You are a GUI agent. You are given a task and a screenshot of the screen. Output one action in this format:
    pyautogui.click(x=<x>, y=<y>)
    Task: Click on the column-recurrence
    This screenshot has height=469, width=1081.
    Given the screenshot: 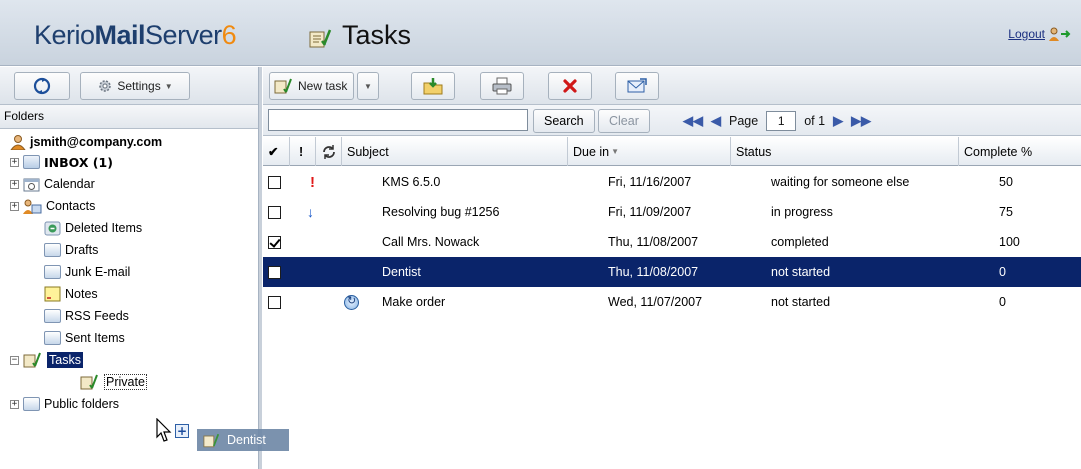 What is the action you would take?
    pyautogui.click(x=329, y=151)
    